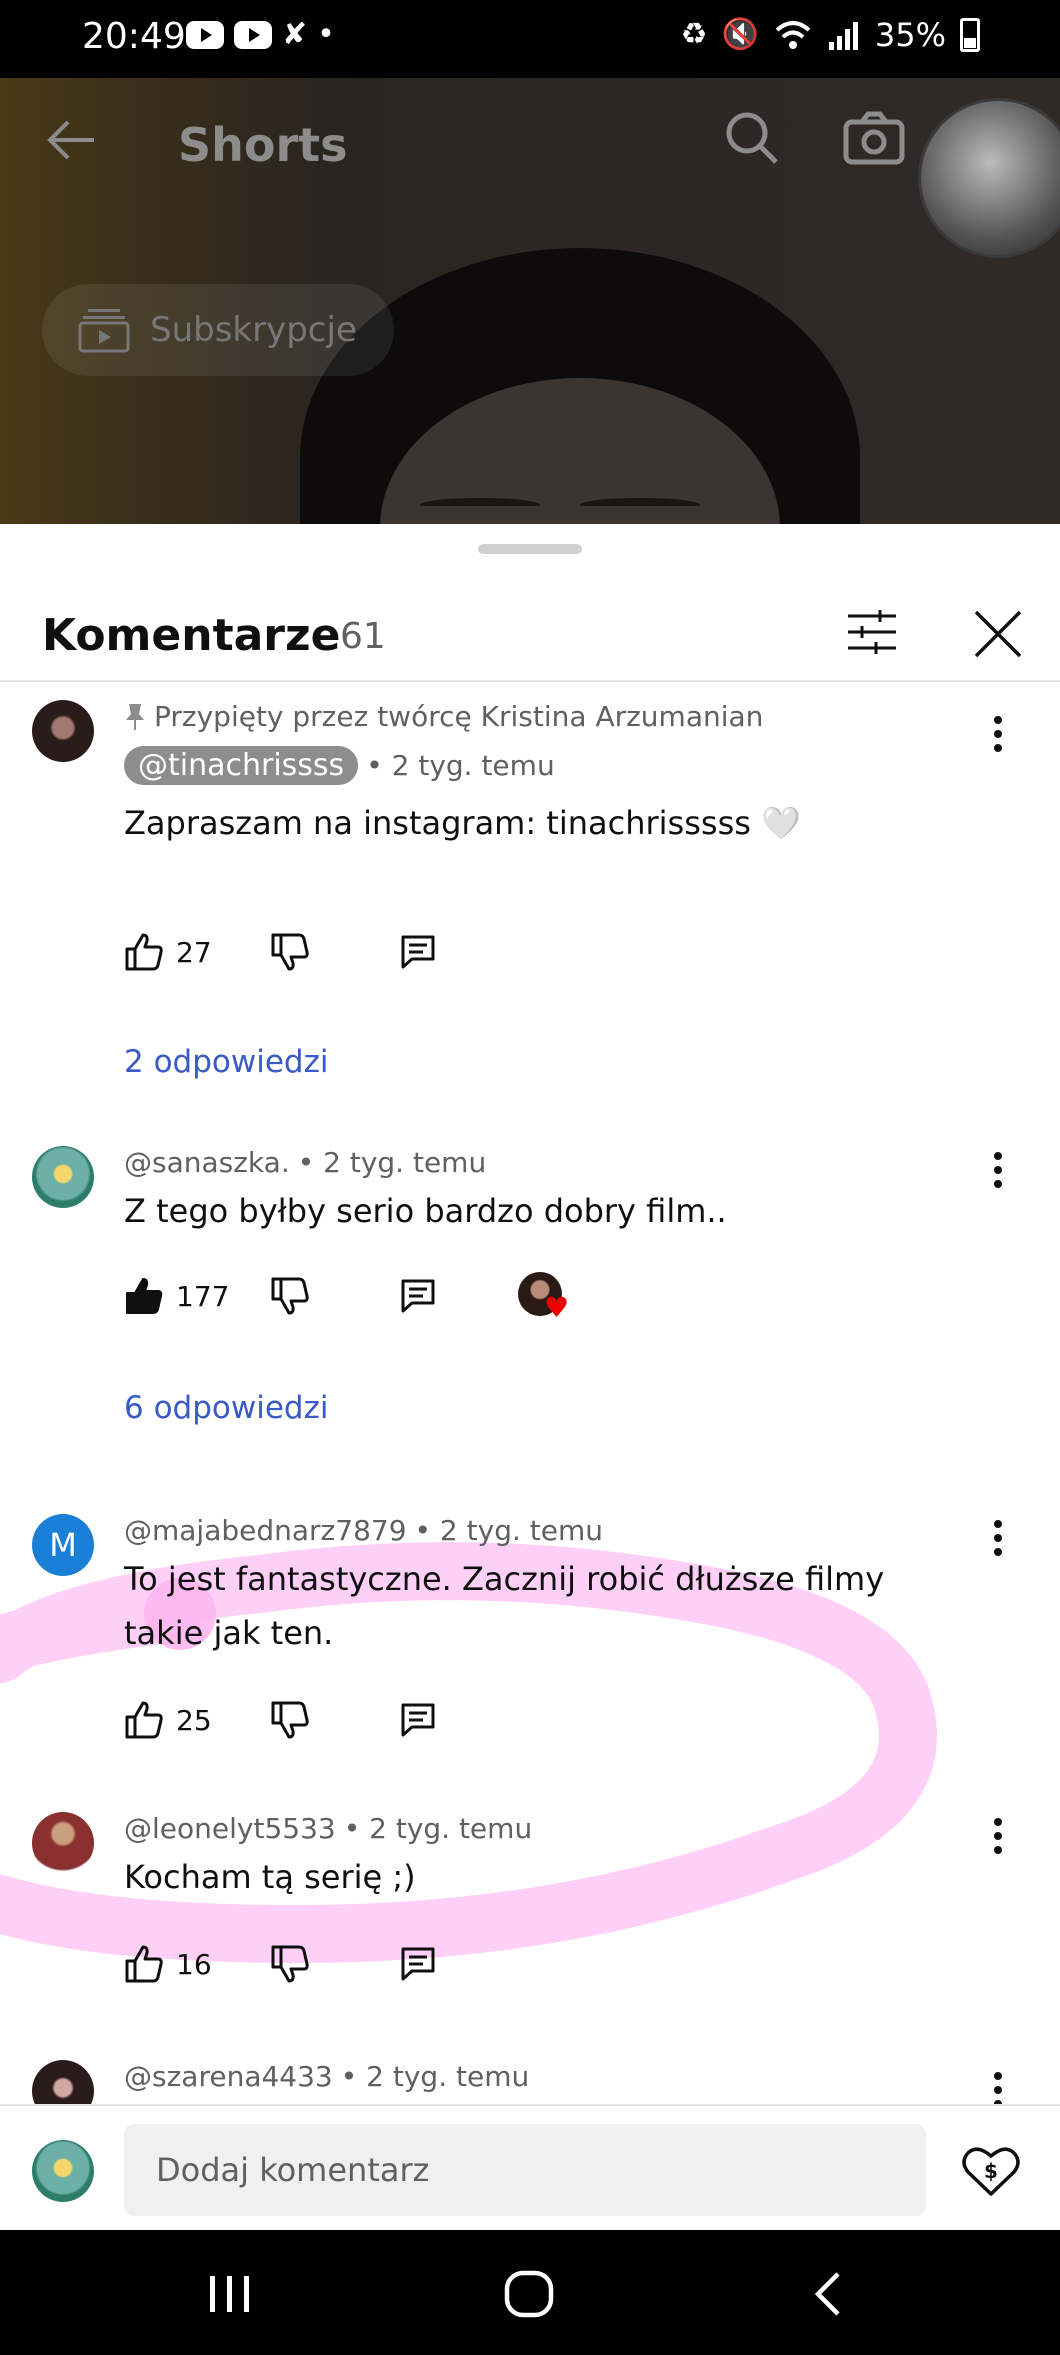 The width and height of the screenshot is (1060, 2355). What do you see at coordinates (998, 634) in the screenshot?
I see `close-icon` at bounding box center [998, 634].